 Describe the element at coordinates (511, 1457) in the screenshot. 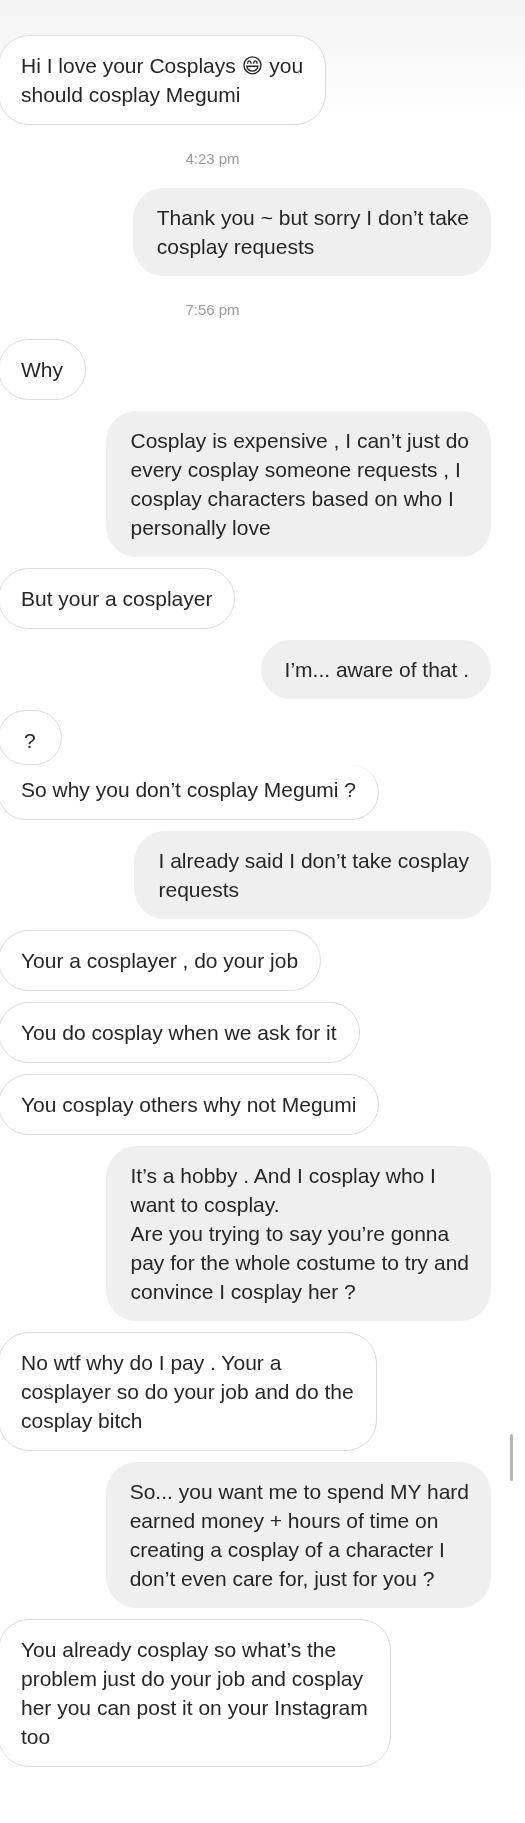

I see `scrollbar` at that location.